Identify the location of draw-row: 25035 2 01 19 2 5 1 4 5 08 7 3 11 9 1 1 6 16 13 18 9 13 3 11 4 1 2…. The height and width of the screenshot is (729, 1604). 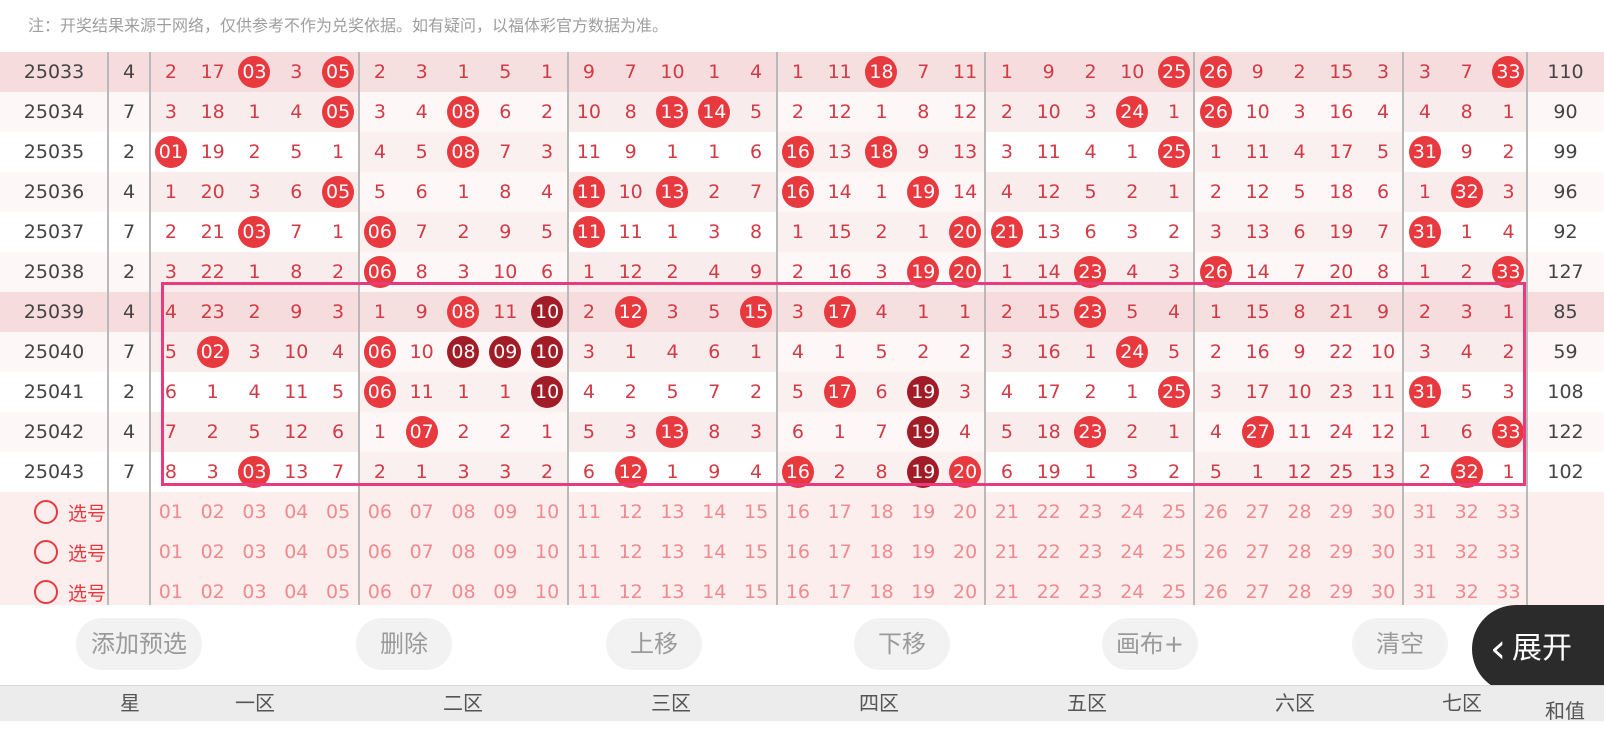
(802, 152).